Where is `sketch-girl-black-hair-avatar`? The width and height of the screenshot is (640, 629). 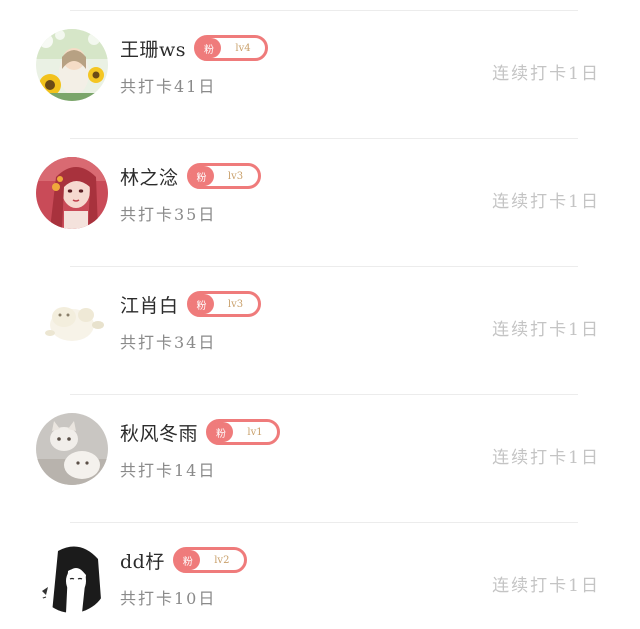 sketch-girl-black-hair-avatar is located at coordinates (72, 577).